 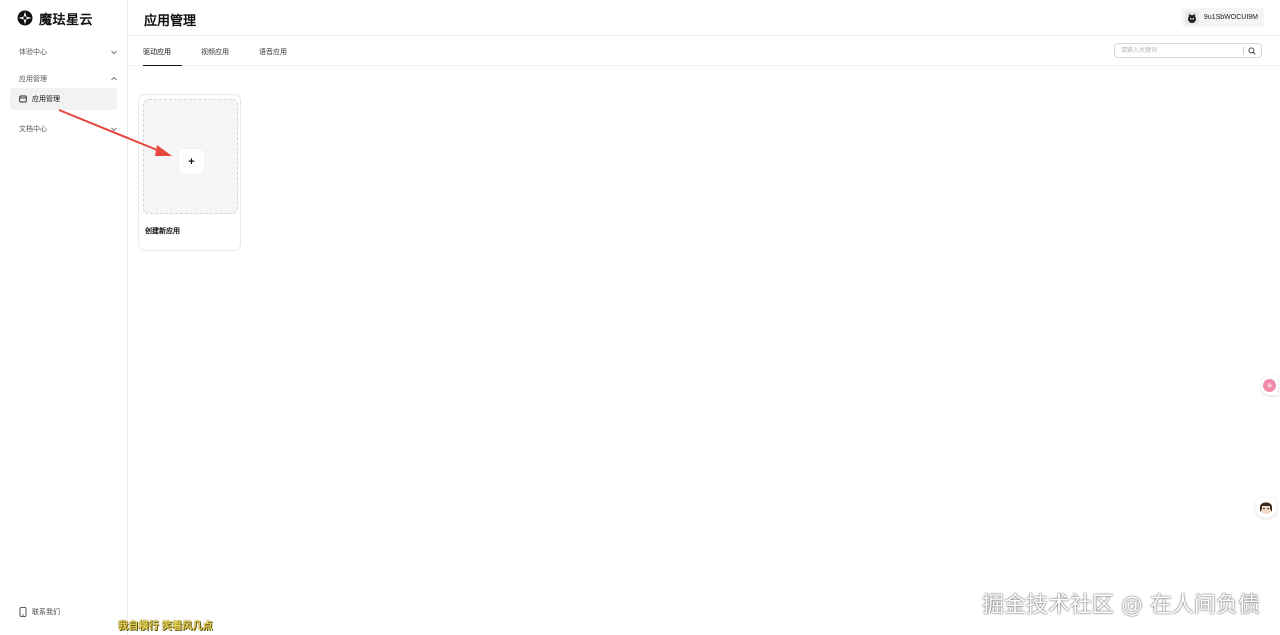 I want to click on cat-avatar-icon, so click(x=1191, y=18).